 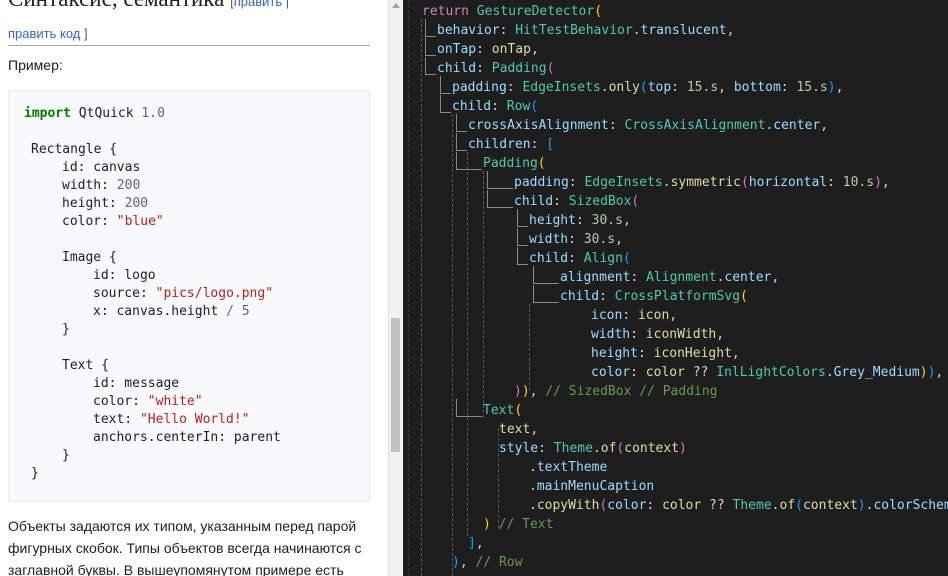 I want to click on code-line: source: "pics/logo.png", so click(x=183, y=293).